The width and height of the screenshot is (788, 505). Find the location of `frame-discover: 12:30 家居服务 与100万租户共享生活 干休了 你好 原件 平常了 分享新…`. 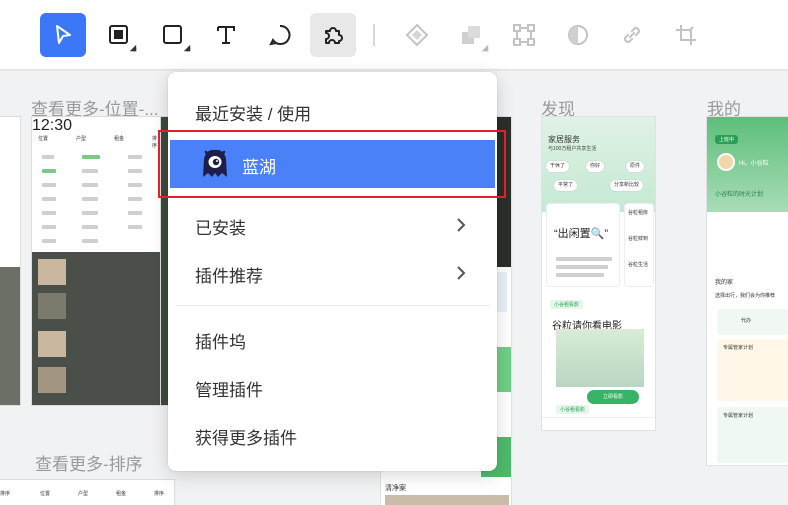

frame-discover: 12:30 家居服务 与100万租户共享生活 干休了 你好 原件 平常了 分享新… is located at coordinates (598, 273).